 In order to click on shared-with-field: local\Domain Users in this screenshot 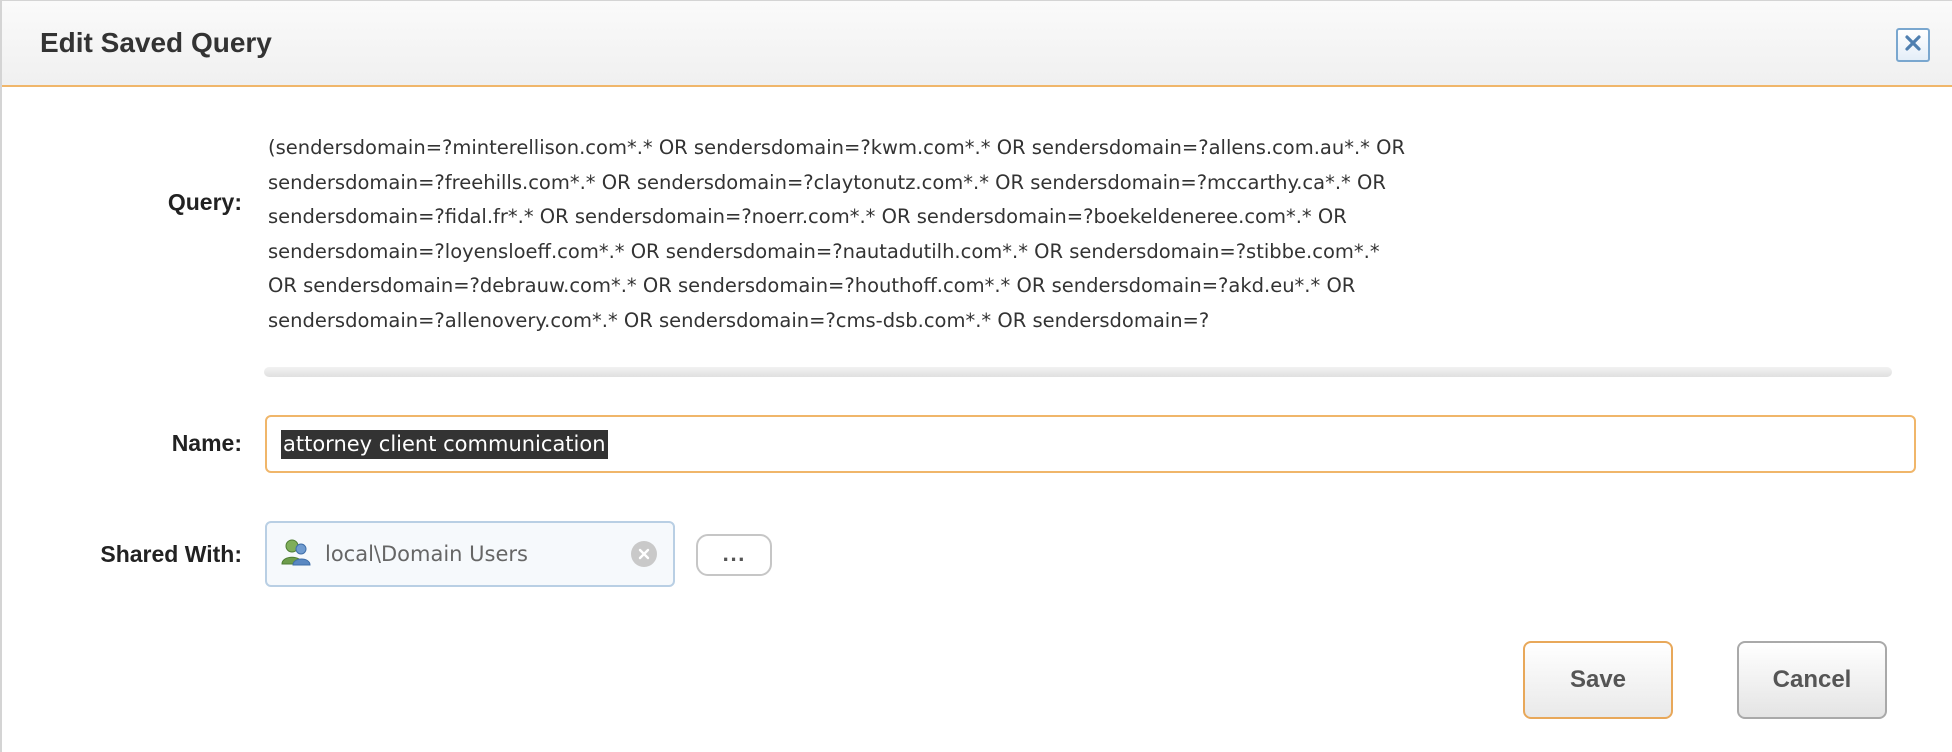, I will do `click(470, 554)`.